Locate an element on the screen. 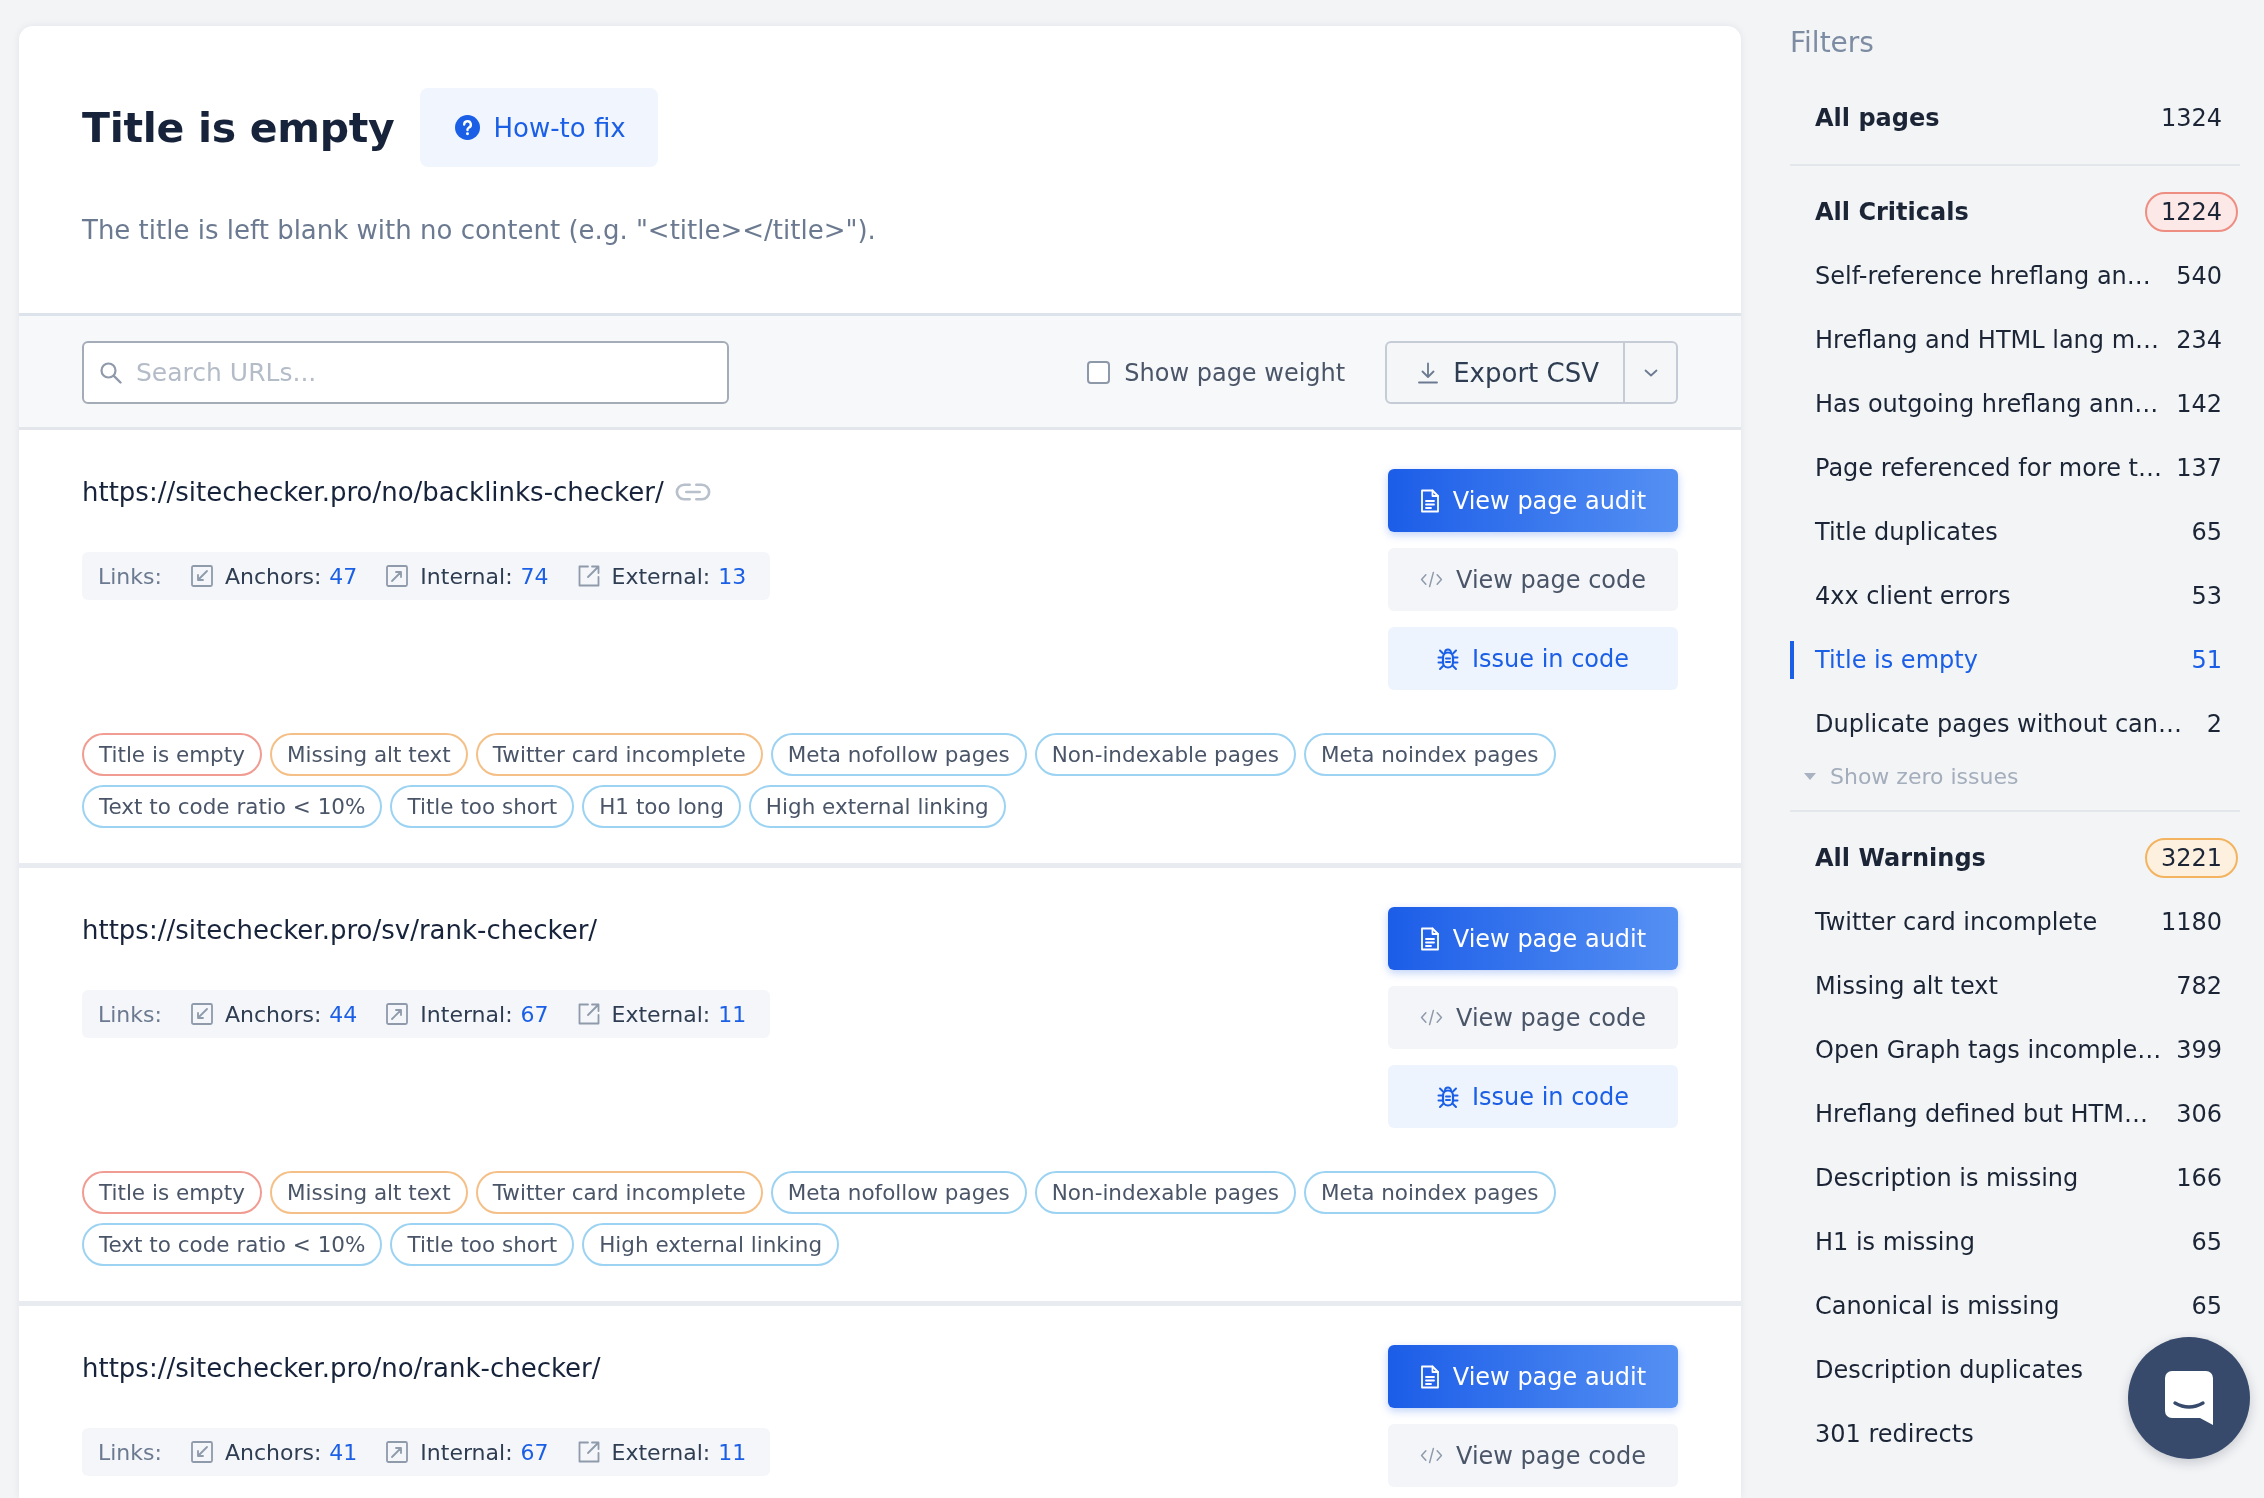  filter-item: Open Graph tags incomple… 399 is located at coordinates (2015, 1050).